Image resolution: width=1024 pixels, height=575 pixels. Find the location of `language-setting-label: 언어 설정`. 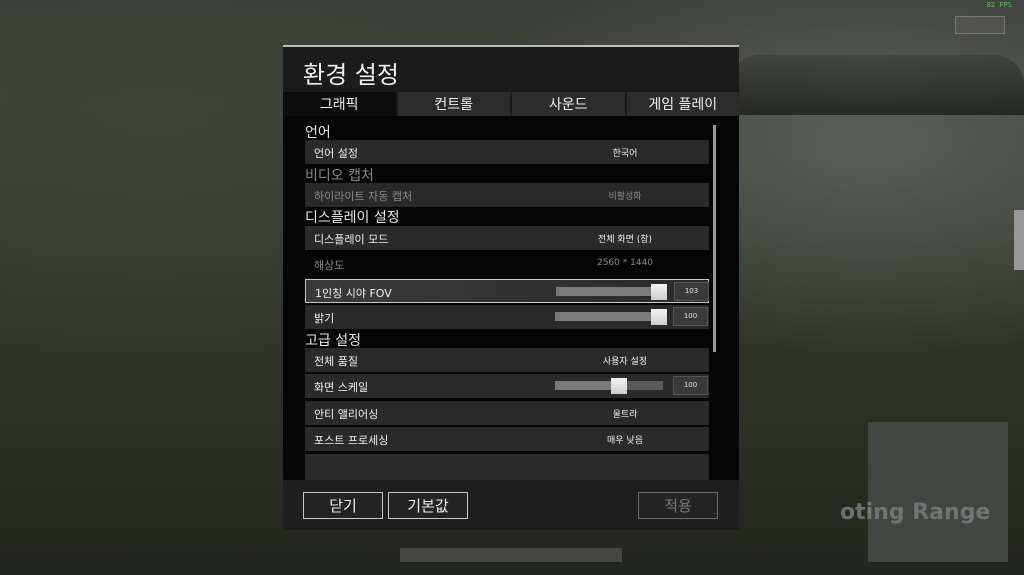

language-setting-label: 언어 설정 is located at coordinates (336, 153).